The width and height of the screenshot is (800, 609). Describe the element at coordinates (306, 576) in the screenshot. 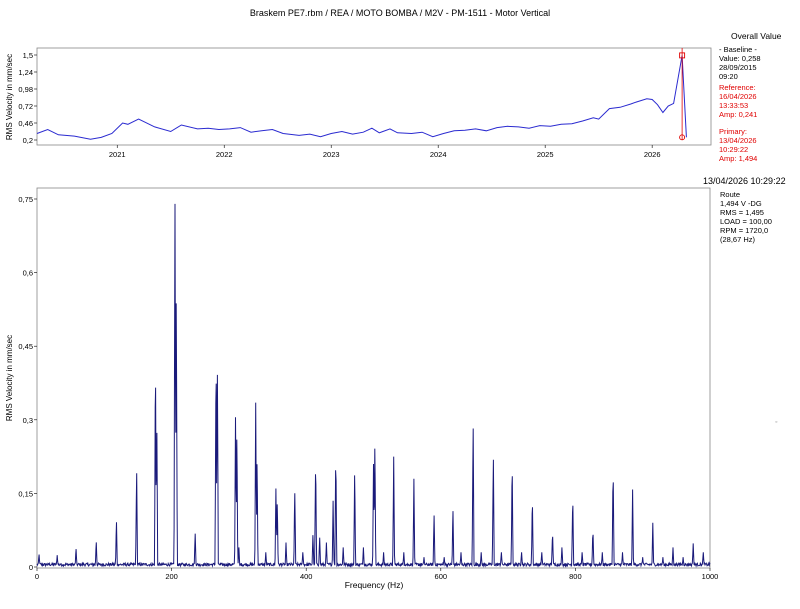

I see `spectrum-xtick-label: 400` at that location.